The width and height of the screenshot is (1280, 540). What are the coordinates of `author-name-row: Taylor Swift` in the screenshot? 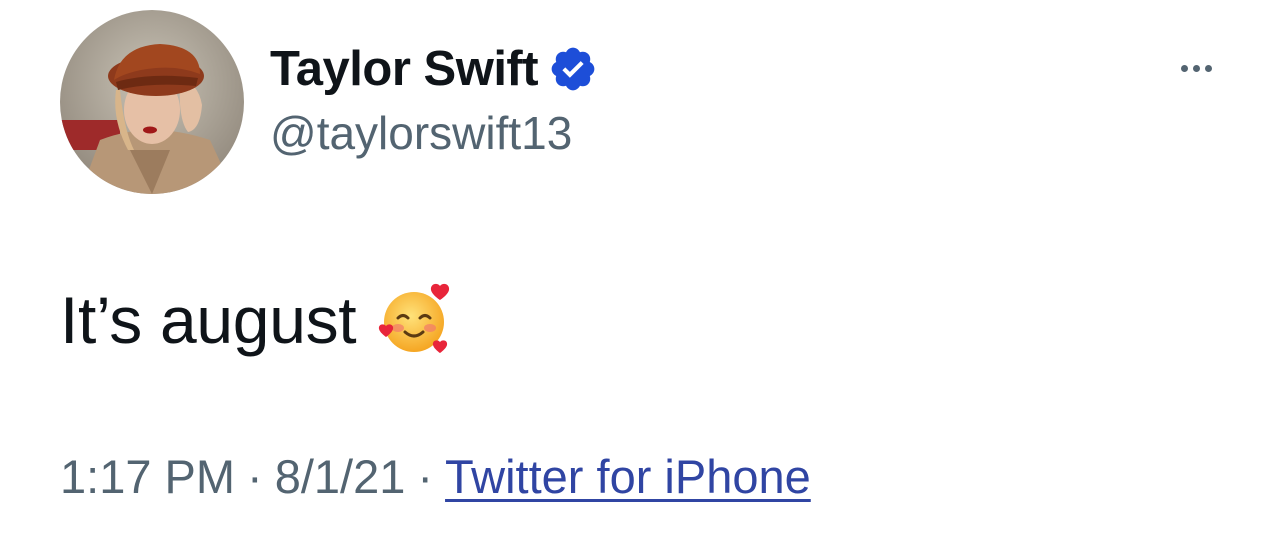 It's located at (434, 69).